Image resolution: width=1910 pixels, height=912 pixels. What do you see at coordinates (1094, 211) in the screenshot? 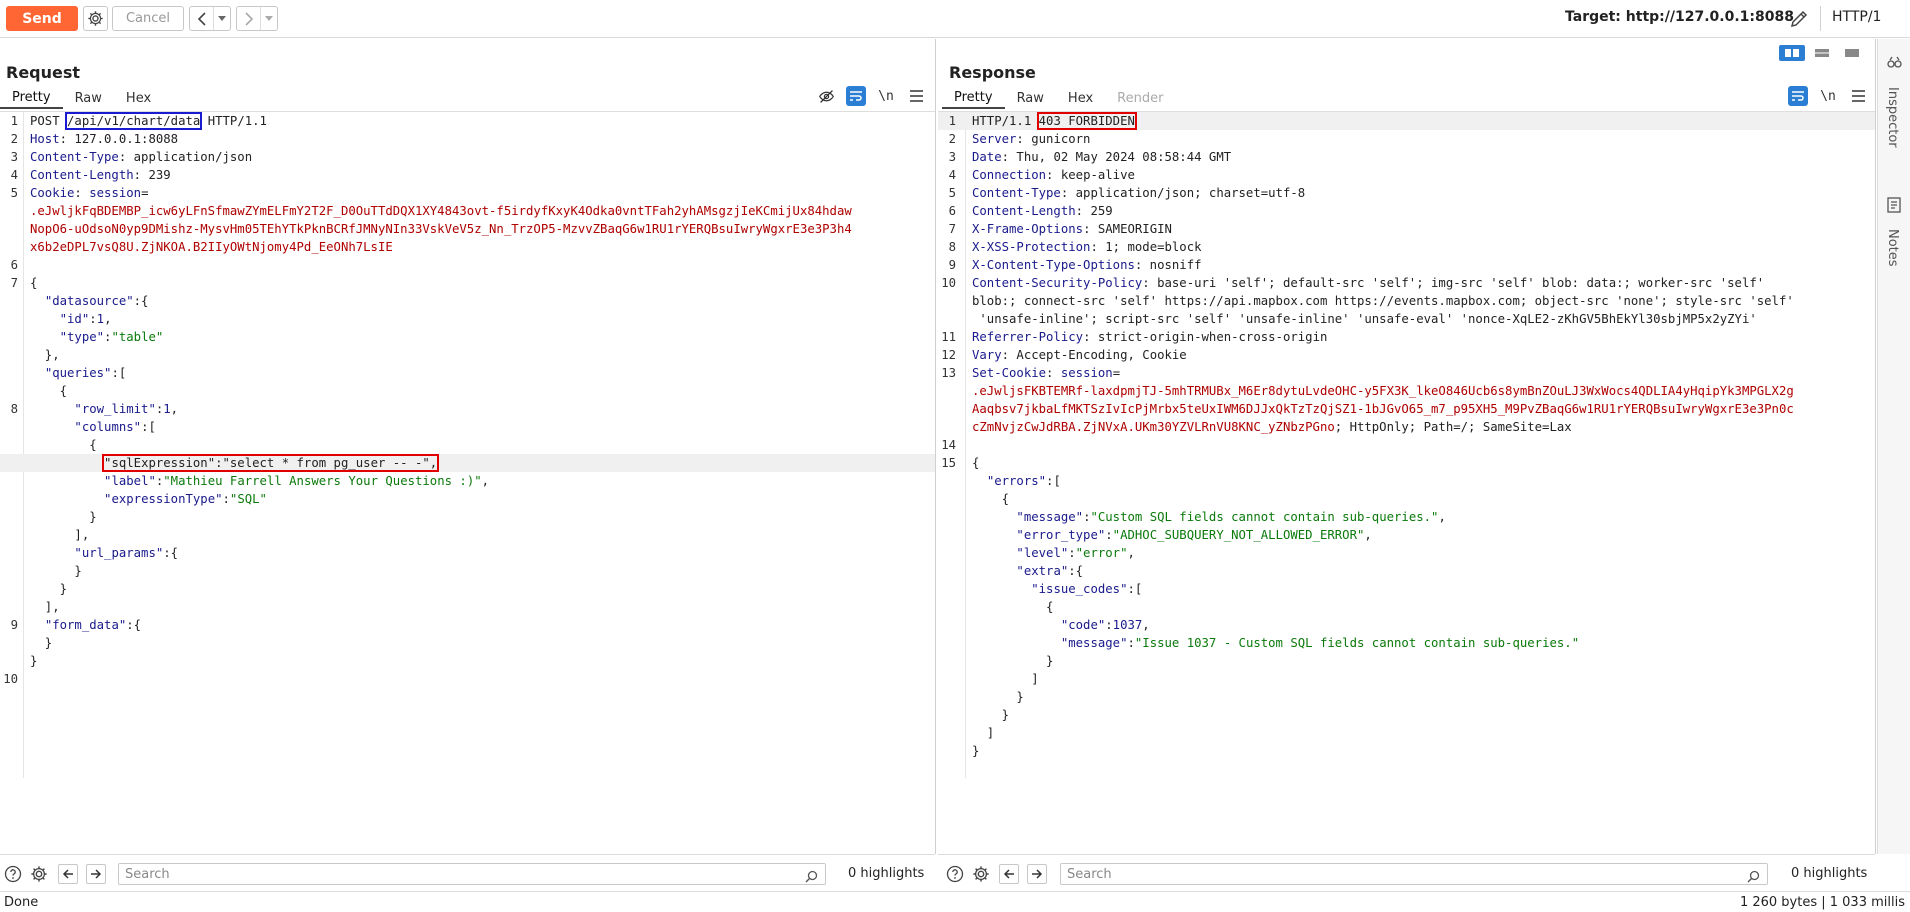
I see `code-token: : 259` at bounding box center [1094, 211].